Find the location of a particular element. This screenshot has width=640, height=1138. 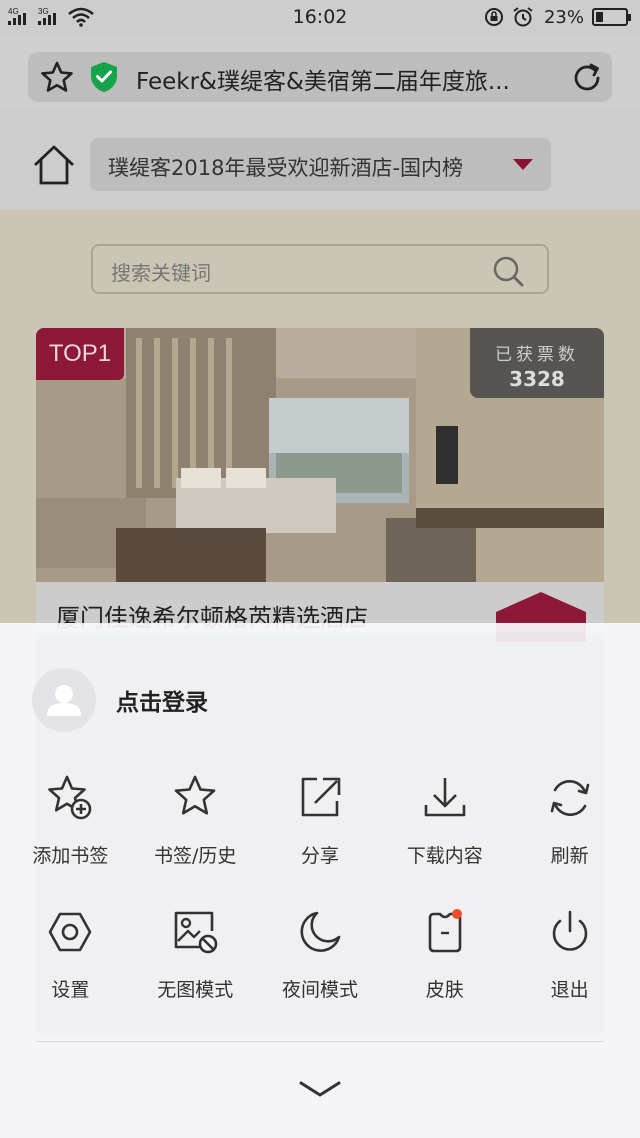

votes-count: 3328 is located at coordinates (537, 379).